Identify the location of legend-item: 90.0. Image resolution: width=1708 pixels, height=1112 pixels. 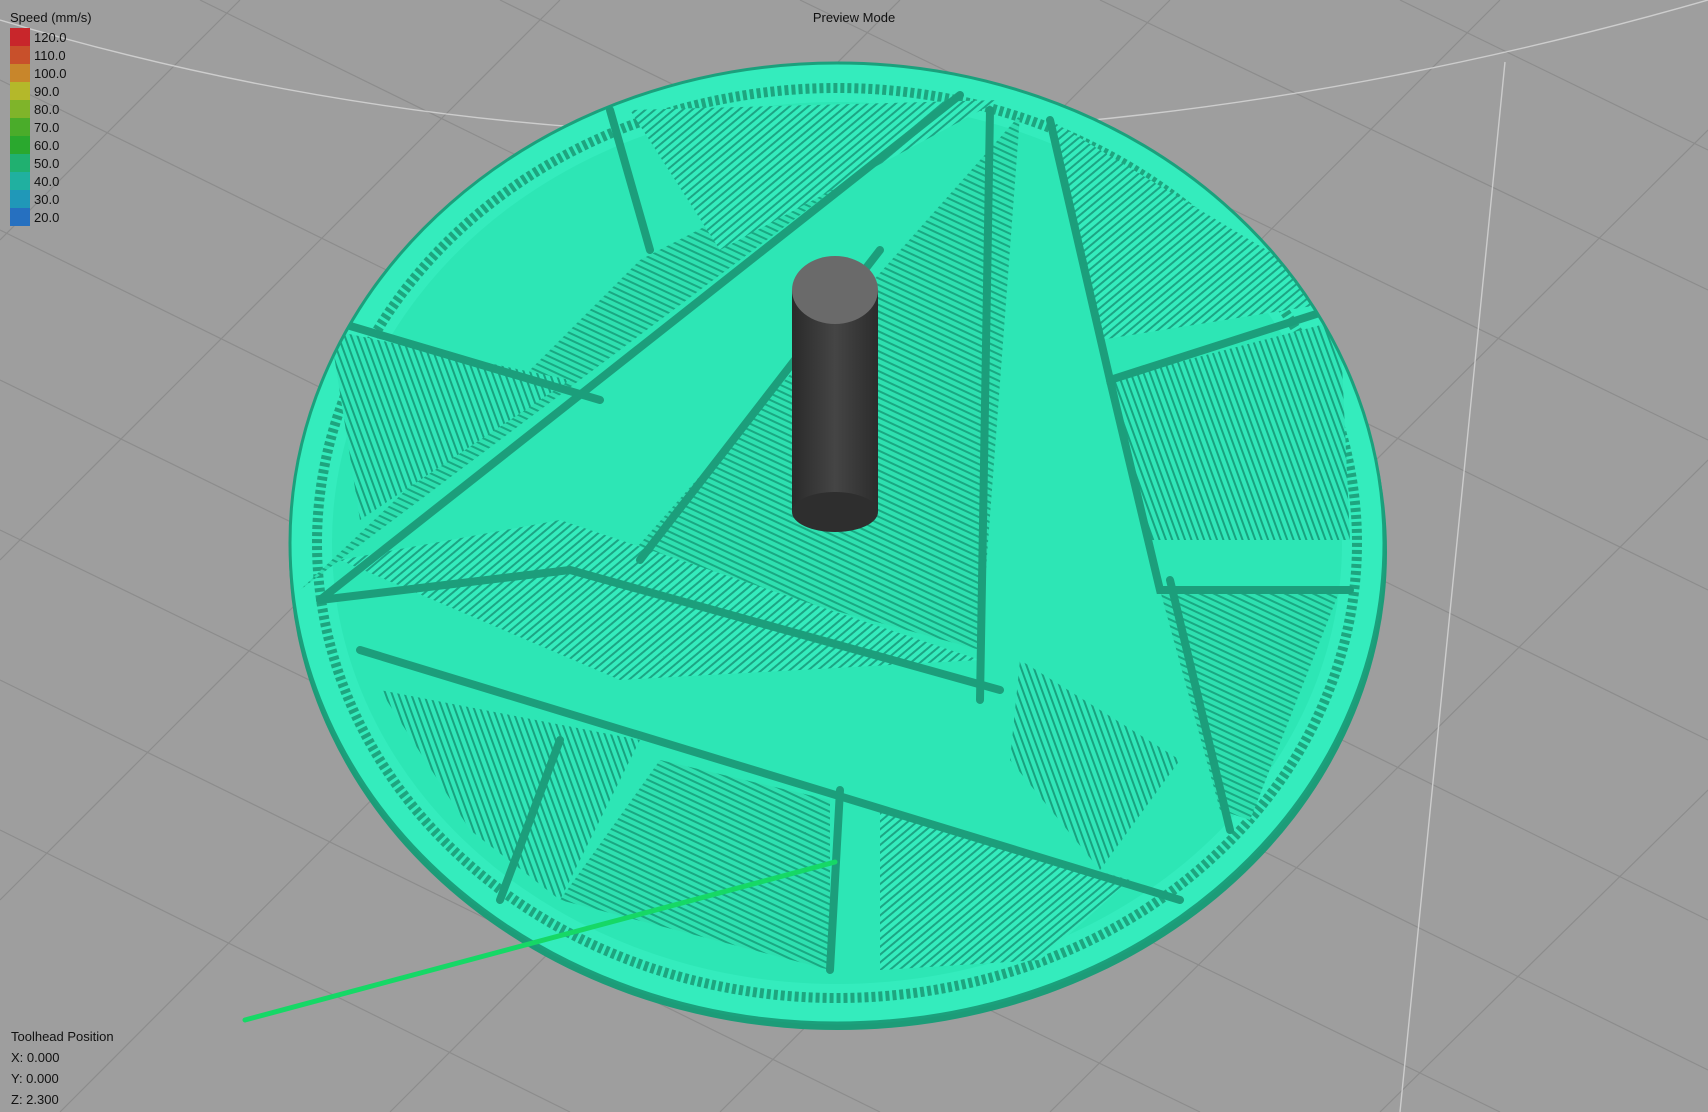
(51, 91).